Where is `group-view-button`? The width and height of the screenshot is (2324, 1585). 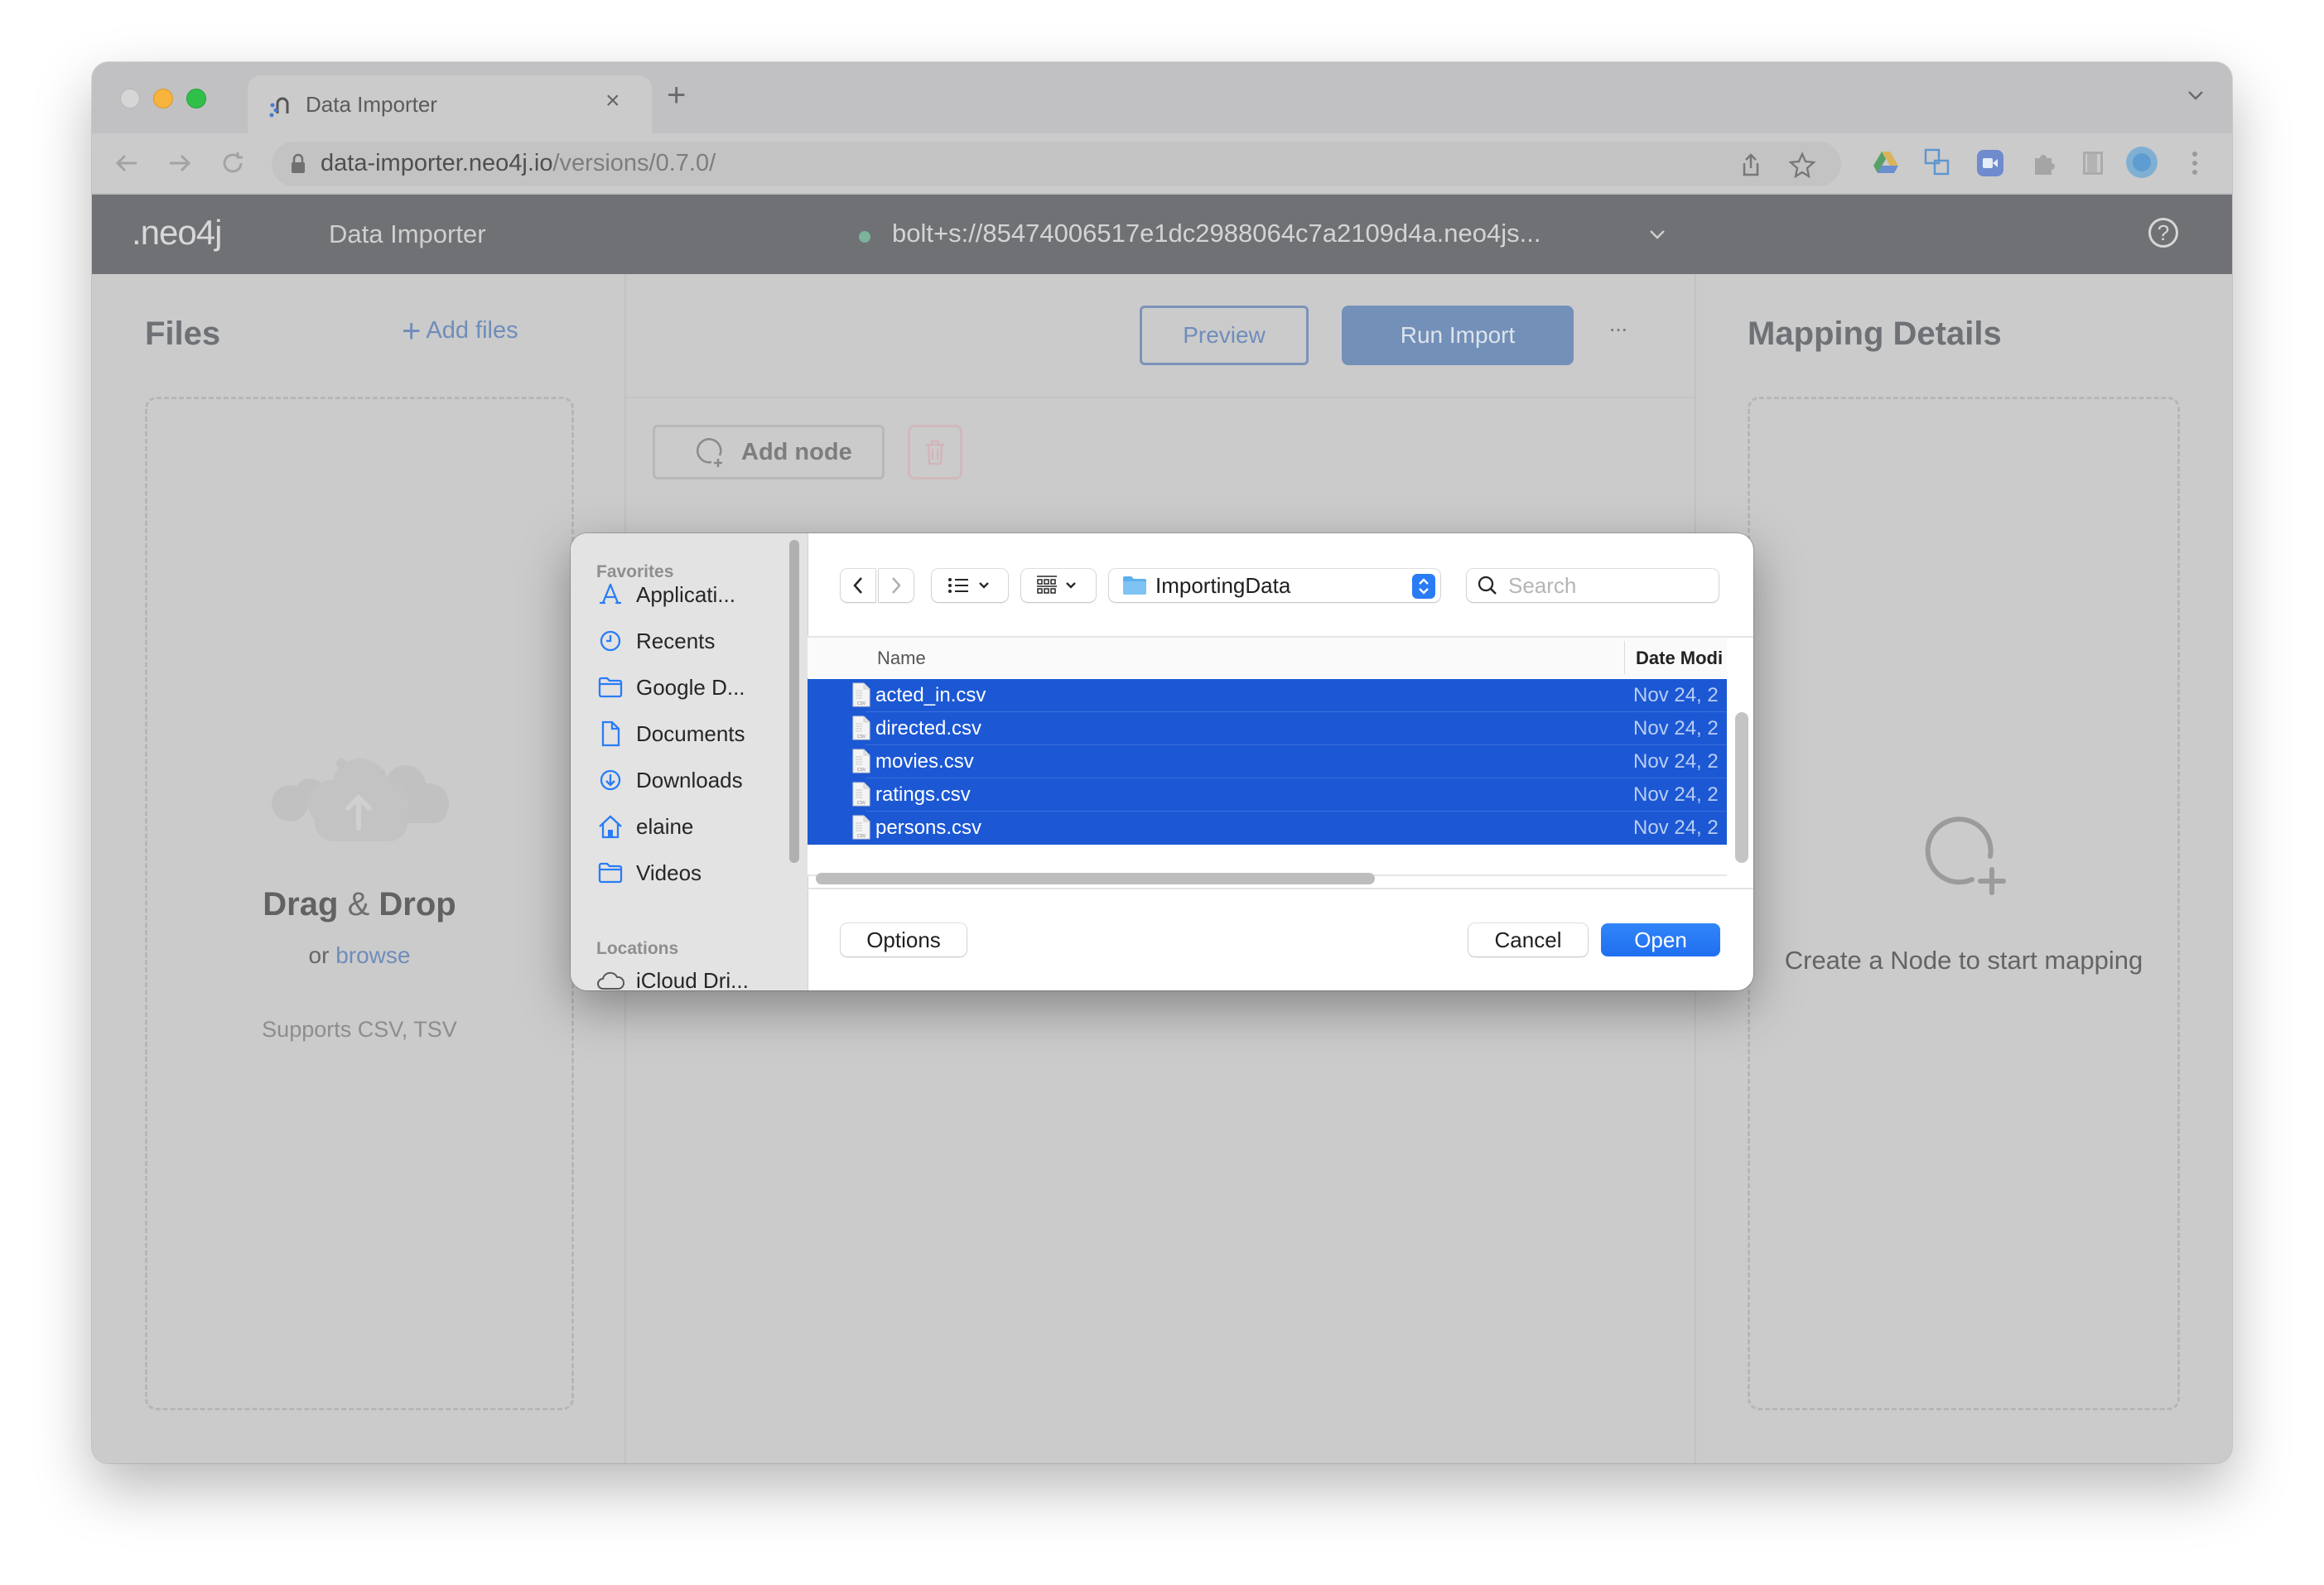
group-view-button is located at coordinates (1058, 585).